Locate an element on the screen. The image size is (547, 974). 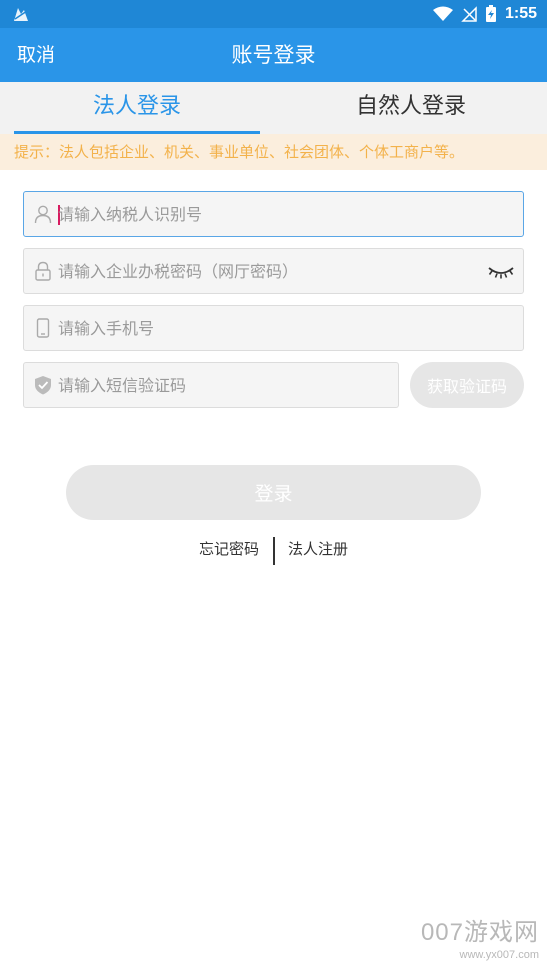
hint-bar: 提示：法人包括企业、机关、事业单位、社会团体、个体工商户等。 is located at coordinates (273, 152).